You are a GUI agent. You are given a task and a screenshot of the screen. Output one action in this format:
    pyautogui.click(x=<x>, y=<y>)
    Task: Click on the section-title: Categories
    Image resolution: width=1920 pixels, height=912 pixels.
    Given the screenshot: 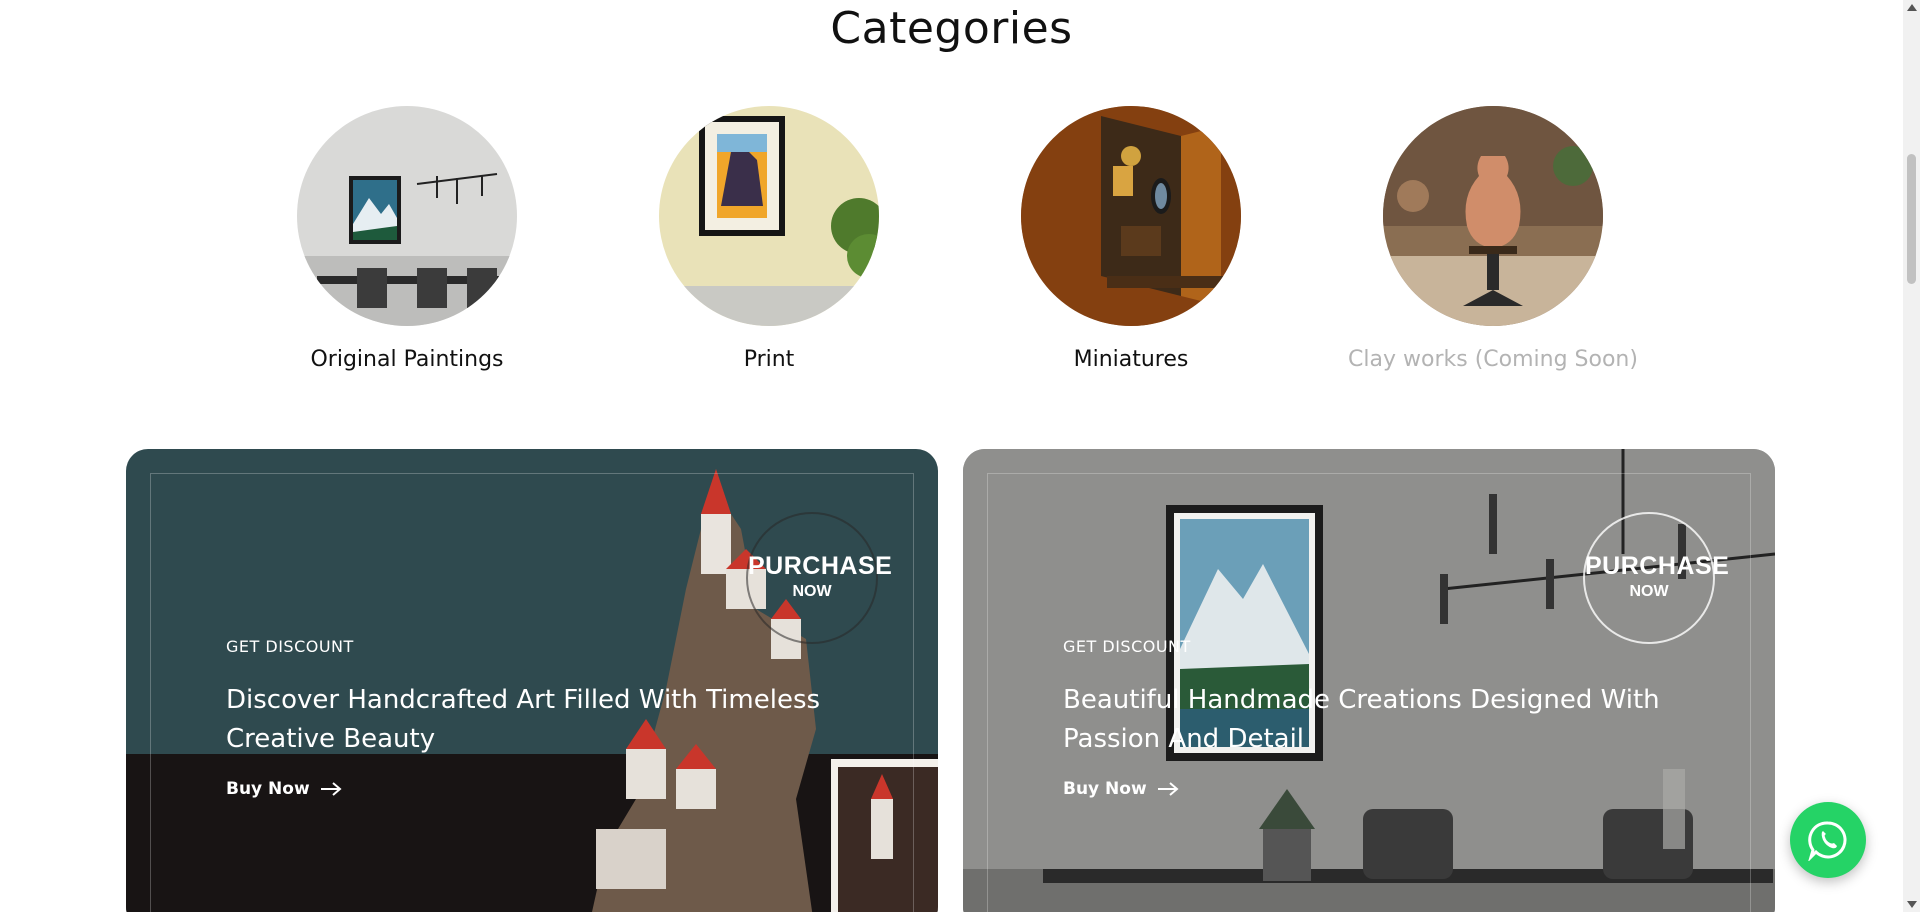 What is the action you would take?
    pyautogui.click(x=951, y=28)
    